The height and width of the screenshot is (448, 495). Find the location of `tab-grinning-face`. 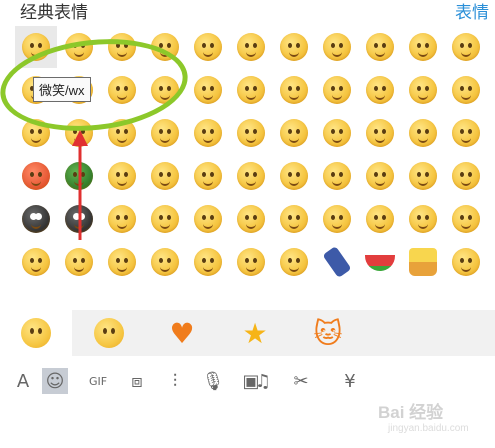

tab-grinning-face is located at coordinates (109, 333).